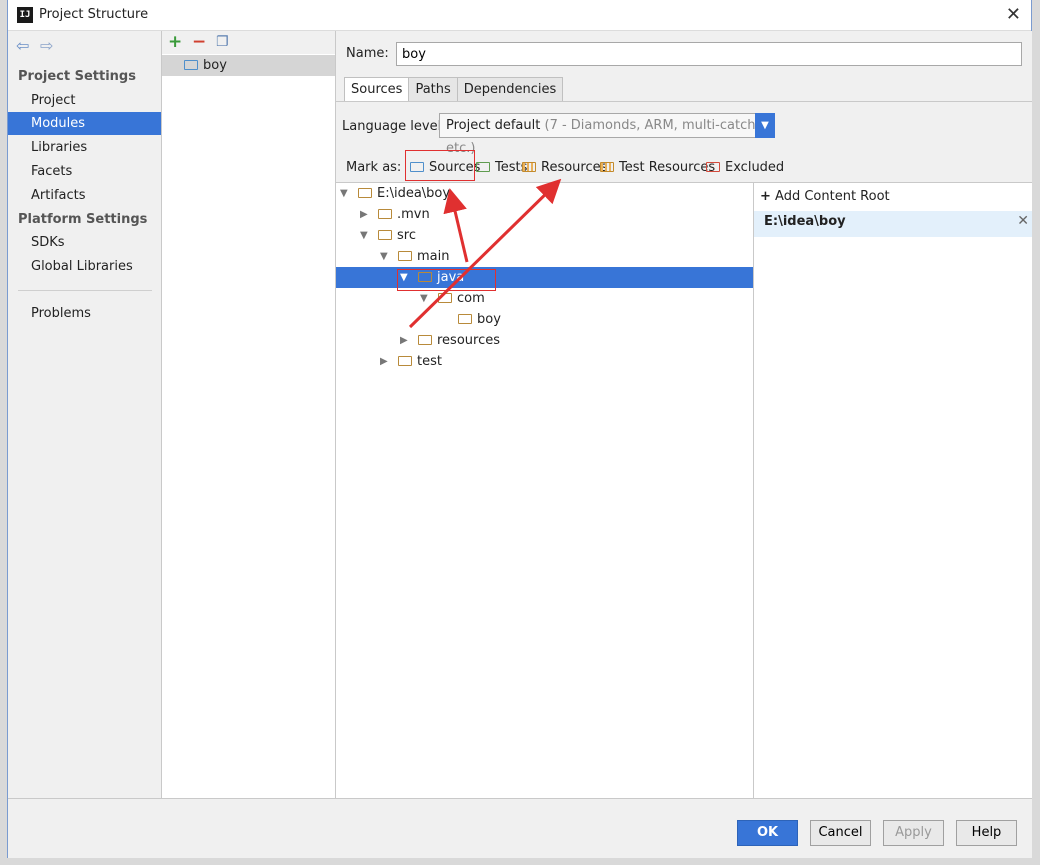  What do you see at coordinates (77, 76) in the screenshot?
I see `project-settings-title: Project Settings` at bounding box center [77, 76].